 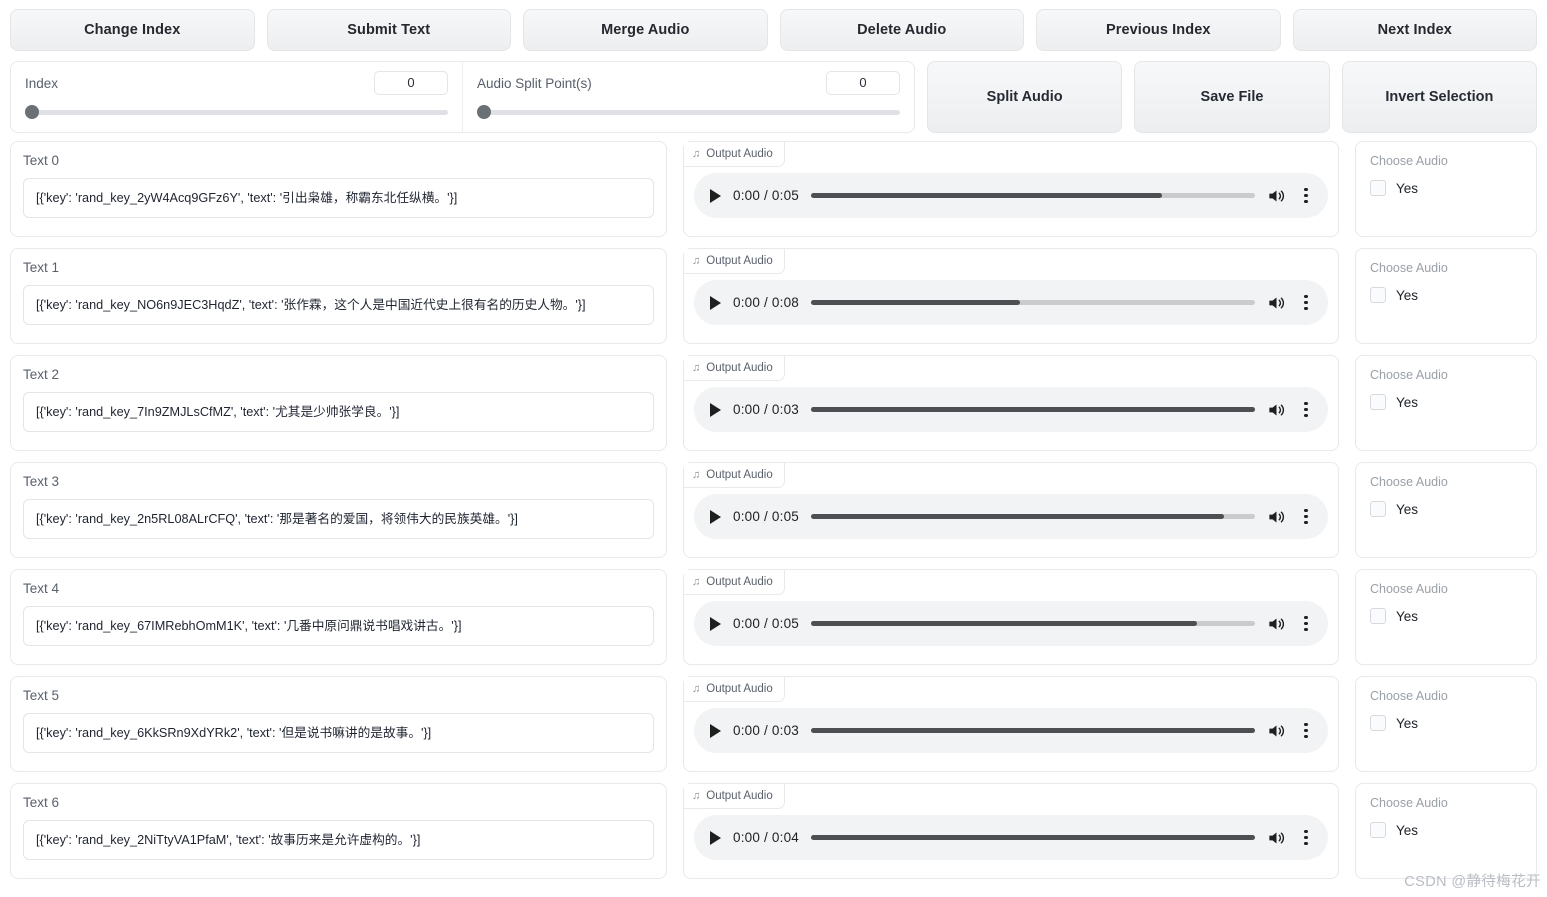 What do you see at coordinates (534, 83) in the screenshot?
I see `slider-label: Audio Split Point(s)` at bounding box center [534, 83].